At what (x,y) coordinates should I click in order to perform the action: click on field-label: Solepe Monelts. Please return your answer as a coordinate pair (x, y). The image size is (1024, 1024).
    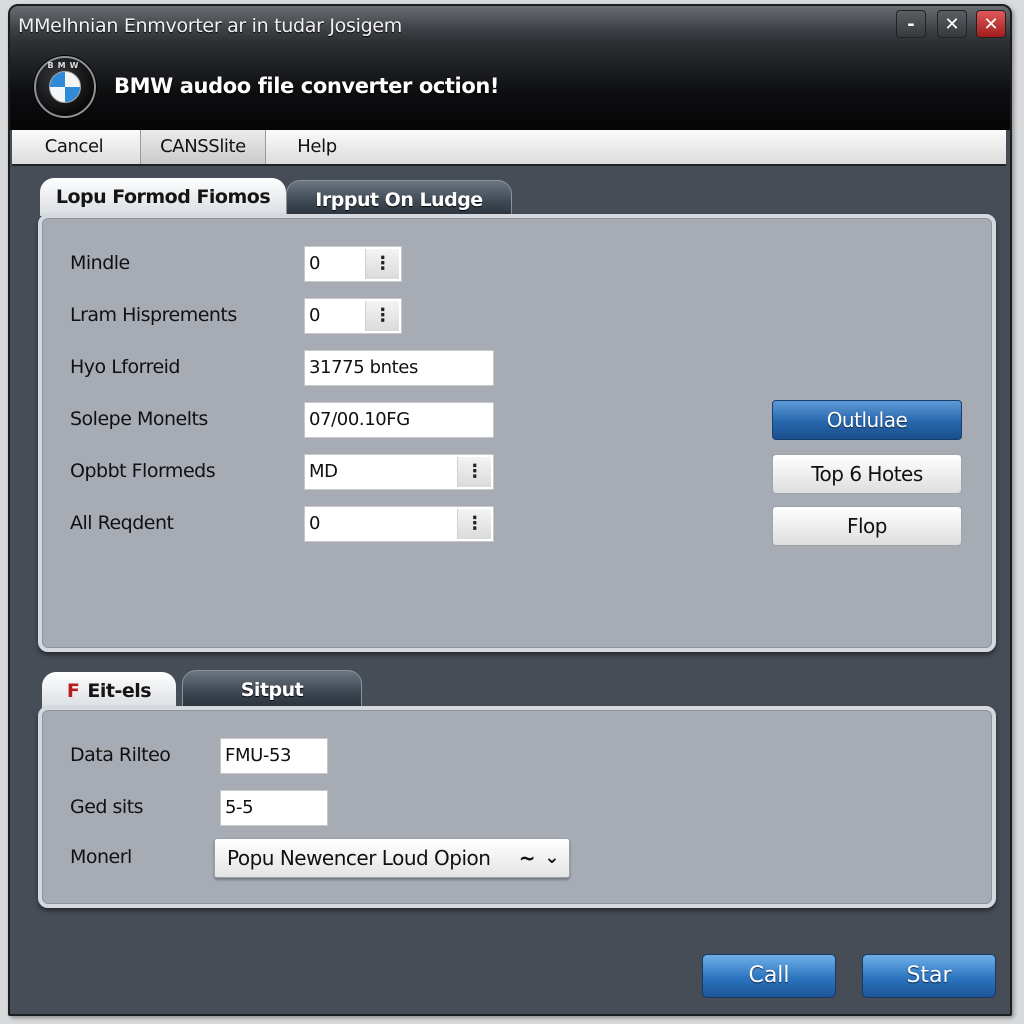
    Looking at the image, I should click on (139, 419).